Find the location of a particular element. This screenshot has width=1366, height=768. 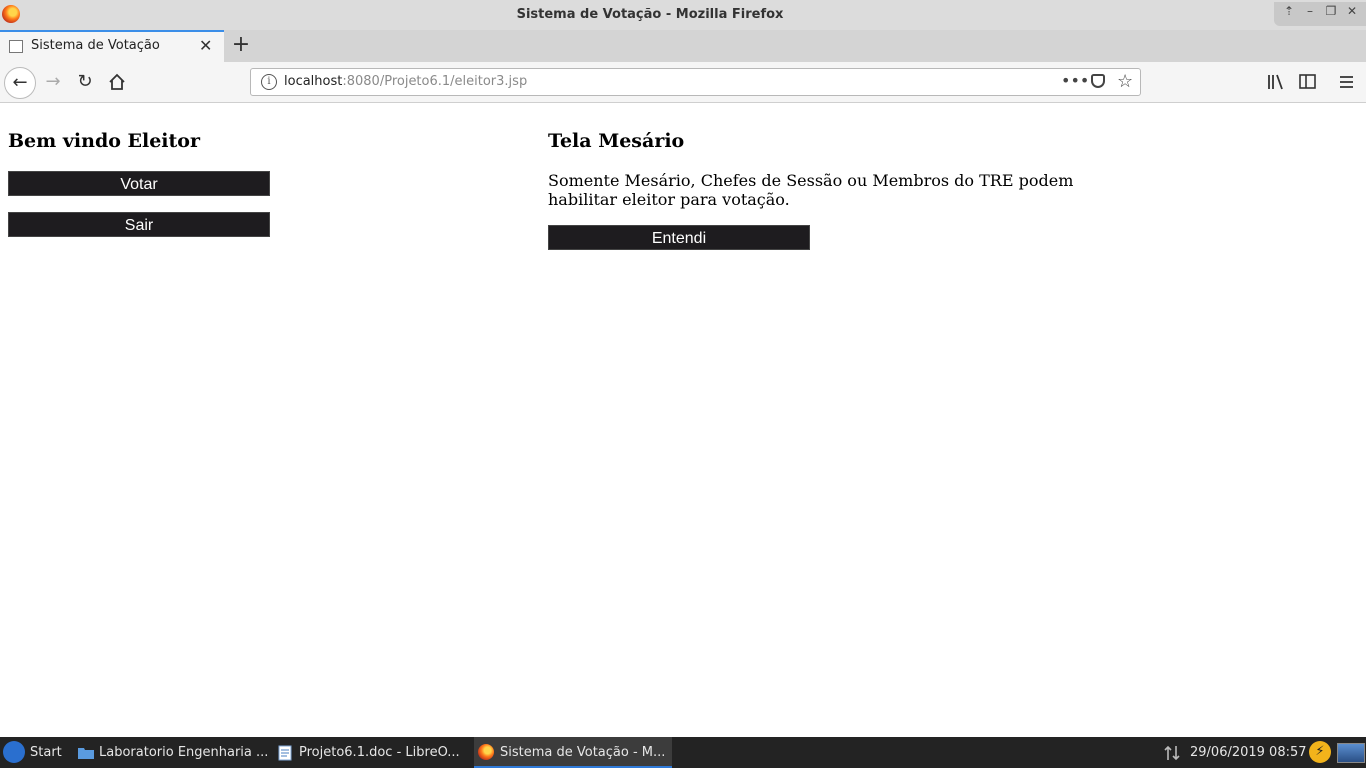

window-title: Sistema de Votação - Mozilla Firefox is located at coordinates (650, 14).